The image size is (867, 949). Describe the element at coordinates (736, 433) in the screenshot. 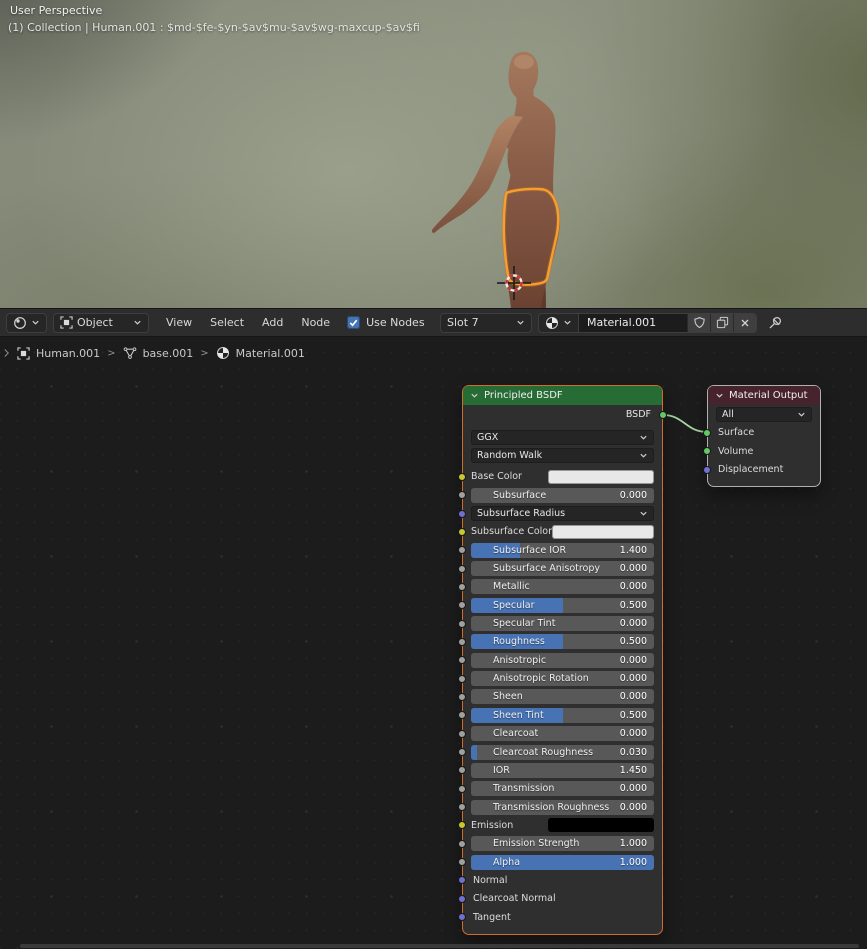

I see `input-label: Surface` at that location.